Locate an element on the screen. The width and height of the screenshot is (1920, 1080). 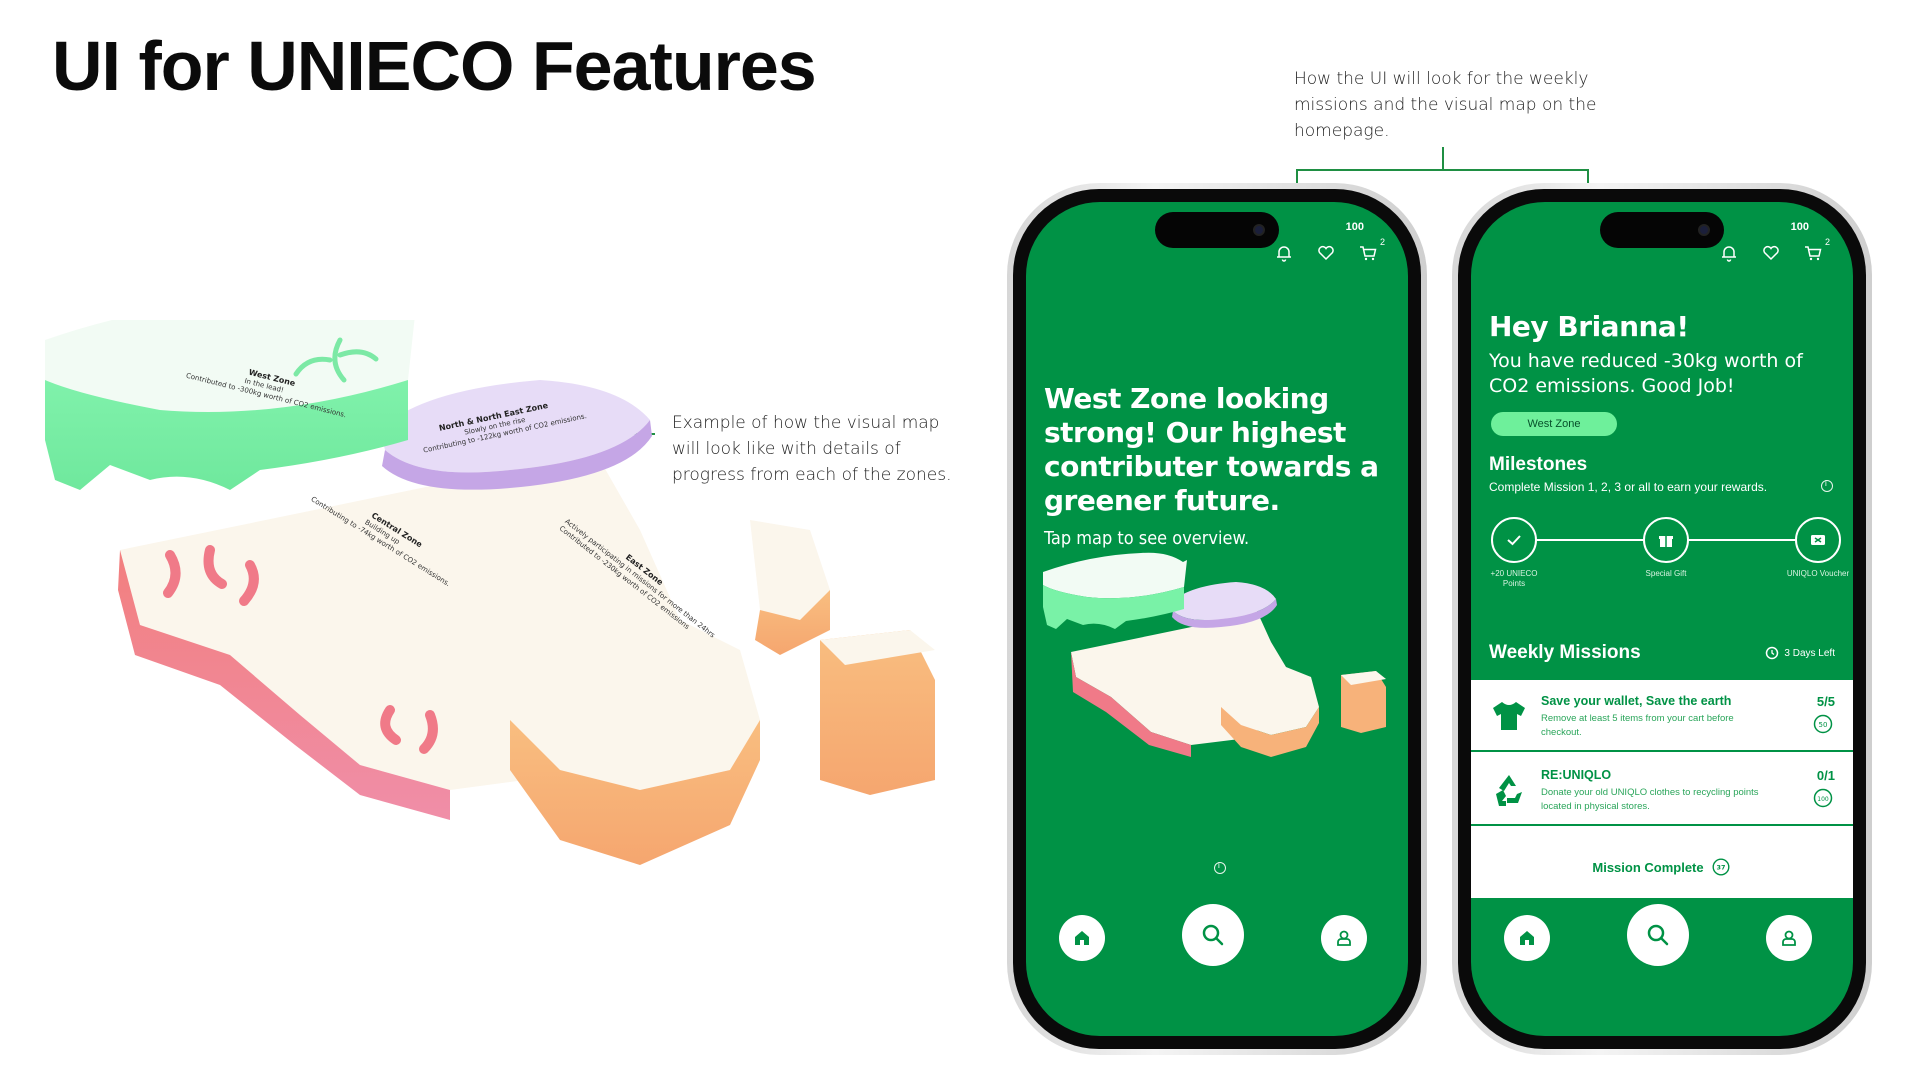
milestone-label: Special Gift is located at coordinates (1666, 573).